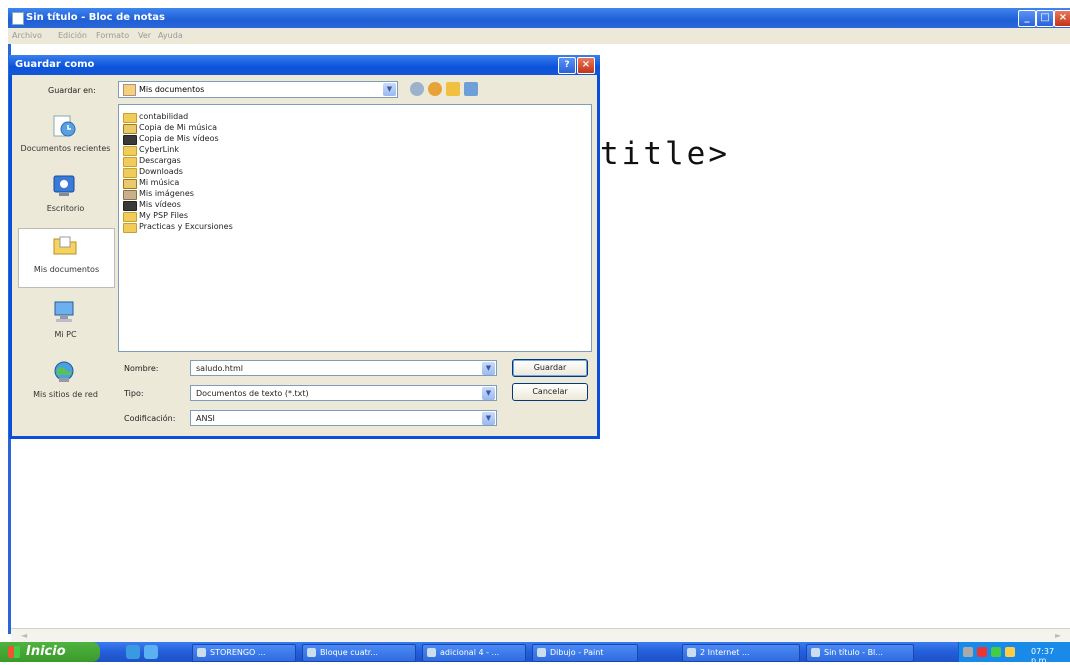 This screenshot has width=1070, height=665. I want to click on start-button: Inicio, so click(50, 652).